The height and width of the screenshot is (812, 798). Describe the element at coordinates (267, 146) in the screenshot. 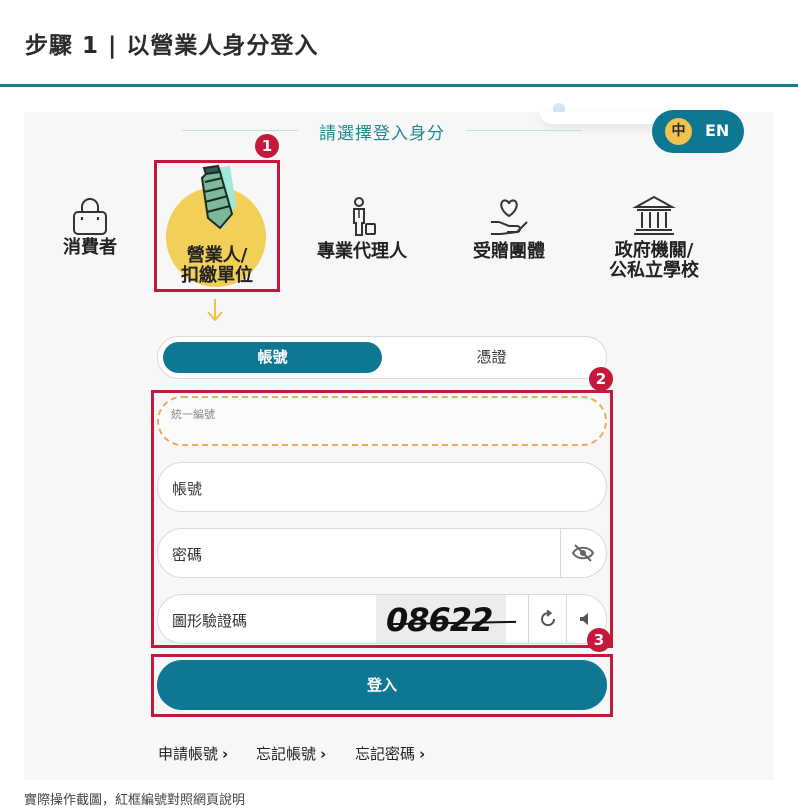

I see `callout-badge-1: 1` at that location.